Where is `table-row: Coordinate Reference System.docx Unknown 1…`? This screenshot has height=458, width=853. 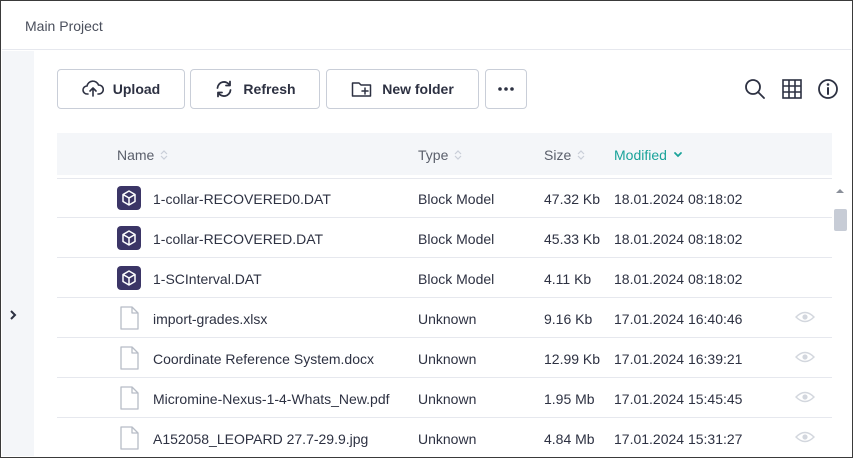
table-row: Coordinate Reference System.docx Unknown 1… is located at coordinates (444, 358).